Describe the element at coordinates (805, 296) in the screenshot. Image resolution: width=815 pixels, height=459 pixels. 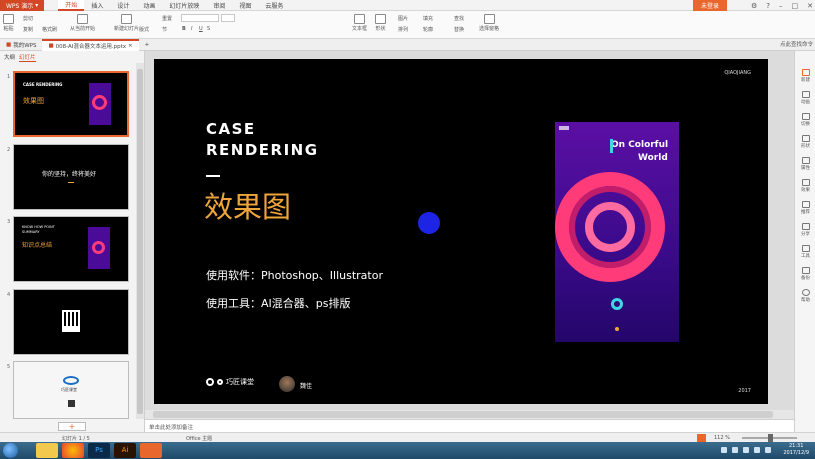
I see `sidebar-help: 帮助` at that location.